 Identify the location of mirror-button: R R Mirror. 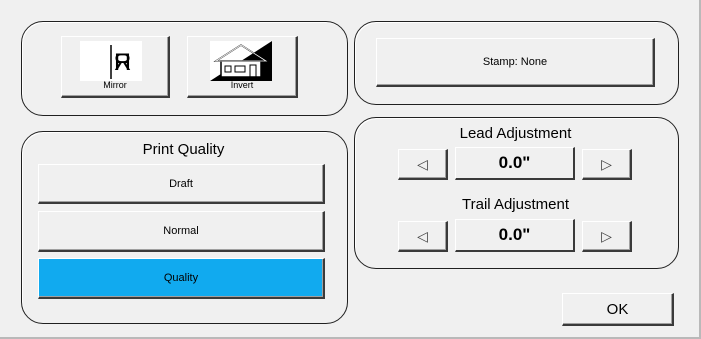
(115, 67).